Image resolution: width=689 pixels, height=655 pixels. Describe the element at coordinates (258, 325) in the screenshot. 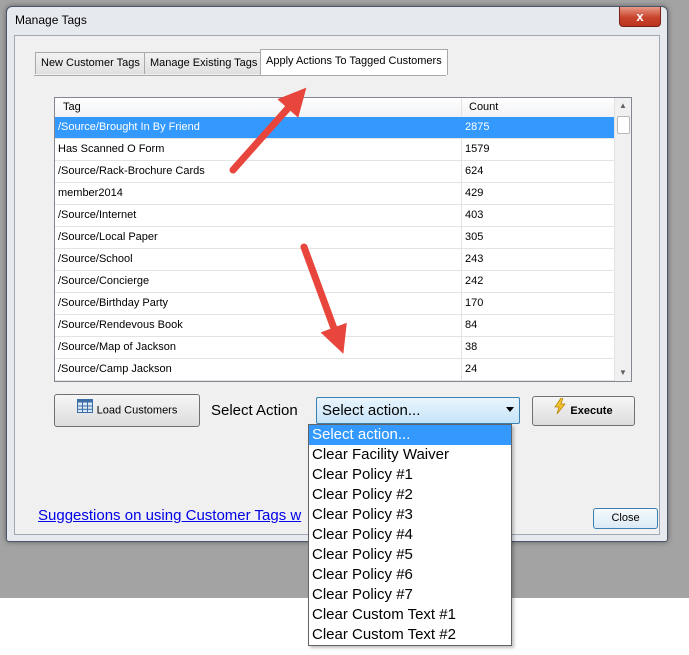

I see `cell-tag: /Source/Rendevous Book` at that location.